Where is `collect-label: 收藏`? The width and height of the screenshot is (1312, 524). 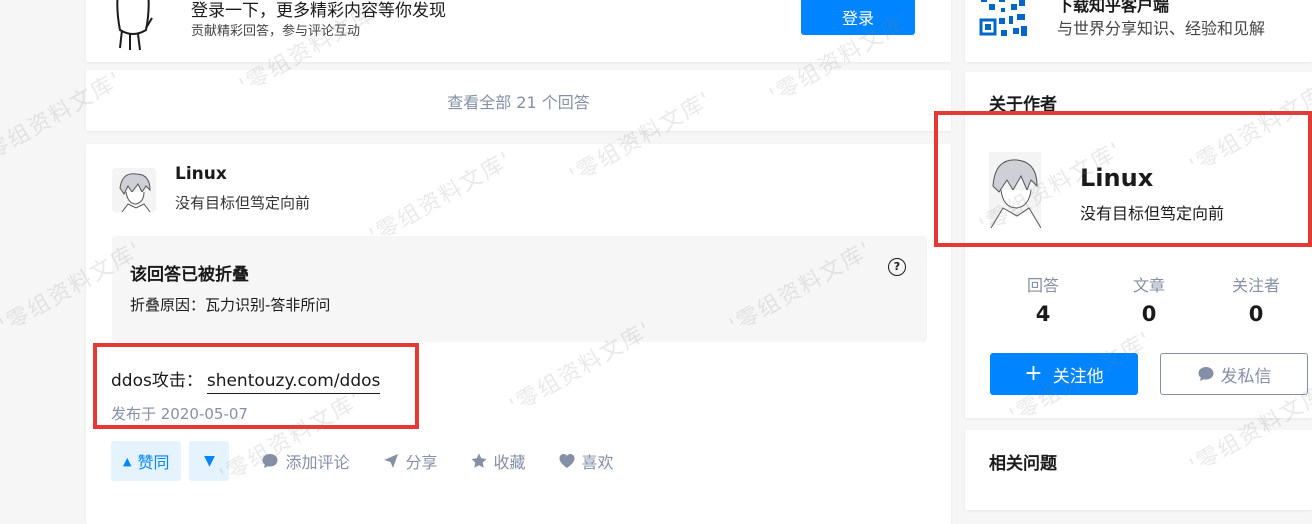
collect-label: 收藏 is located at coordinates (509, 462).